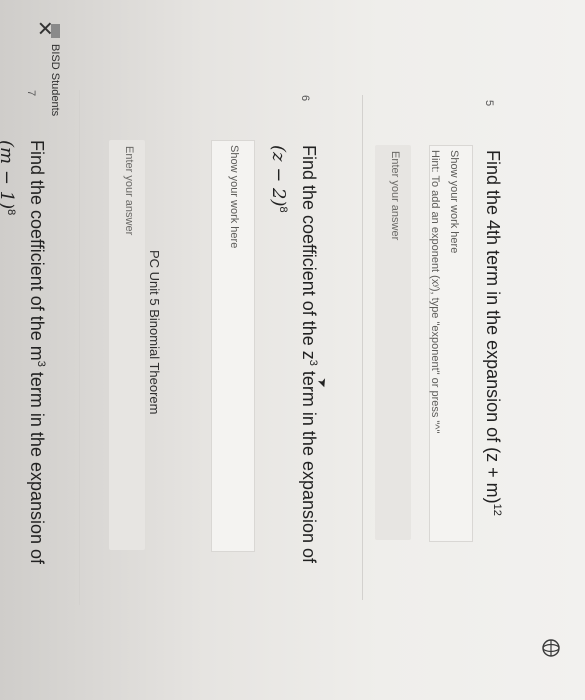 The height and width of the screenshot is (700, 585). What do you see at coordinates (309, 252) in the screenshot?
I see `question-prompt: Find the coefficient of the z` at bounding box center [309, 252].